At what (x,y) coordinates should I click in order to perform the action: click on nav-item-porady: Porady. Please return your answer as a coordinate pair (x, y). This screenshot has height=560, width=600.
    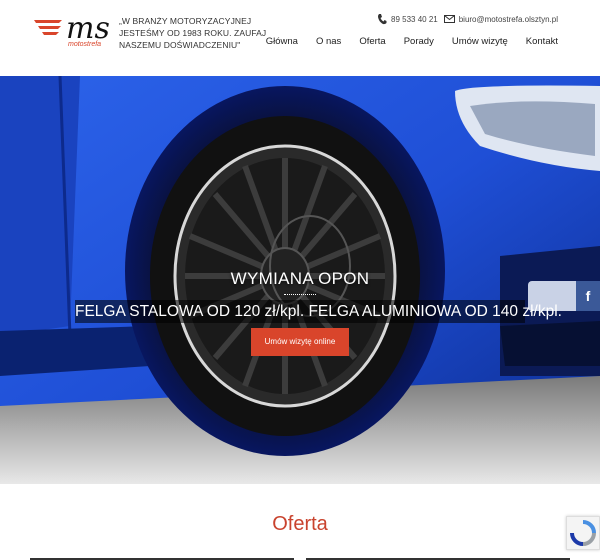
    Looking at the image, I should click on (419, 41).